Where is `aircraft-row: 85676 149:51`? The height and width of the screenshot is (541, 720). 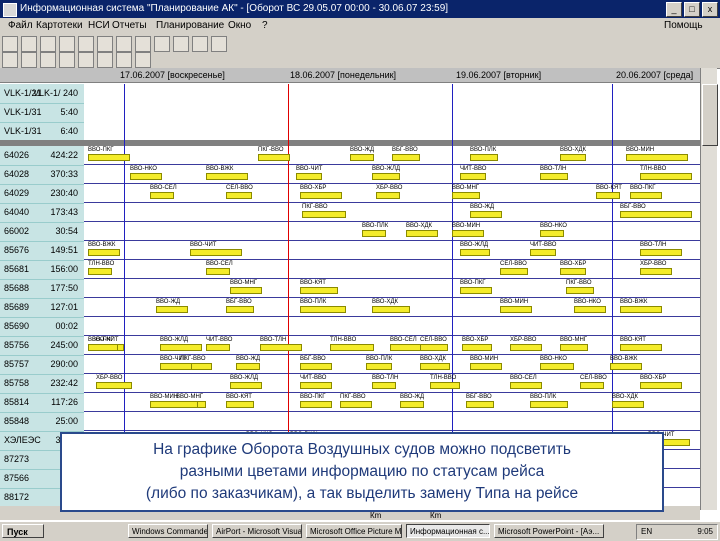 aircraft-row: 85676 149:51 is located at coordinates (42, 251).